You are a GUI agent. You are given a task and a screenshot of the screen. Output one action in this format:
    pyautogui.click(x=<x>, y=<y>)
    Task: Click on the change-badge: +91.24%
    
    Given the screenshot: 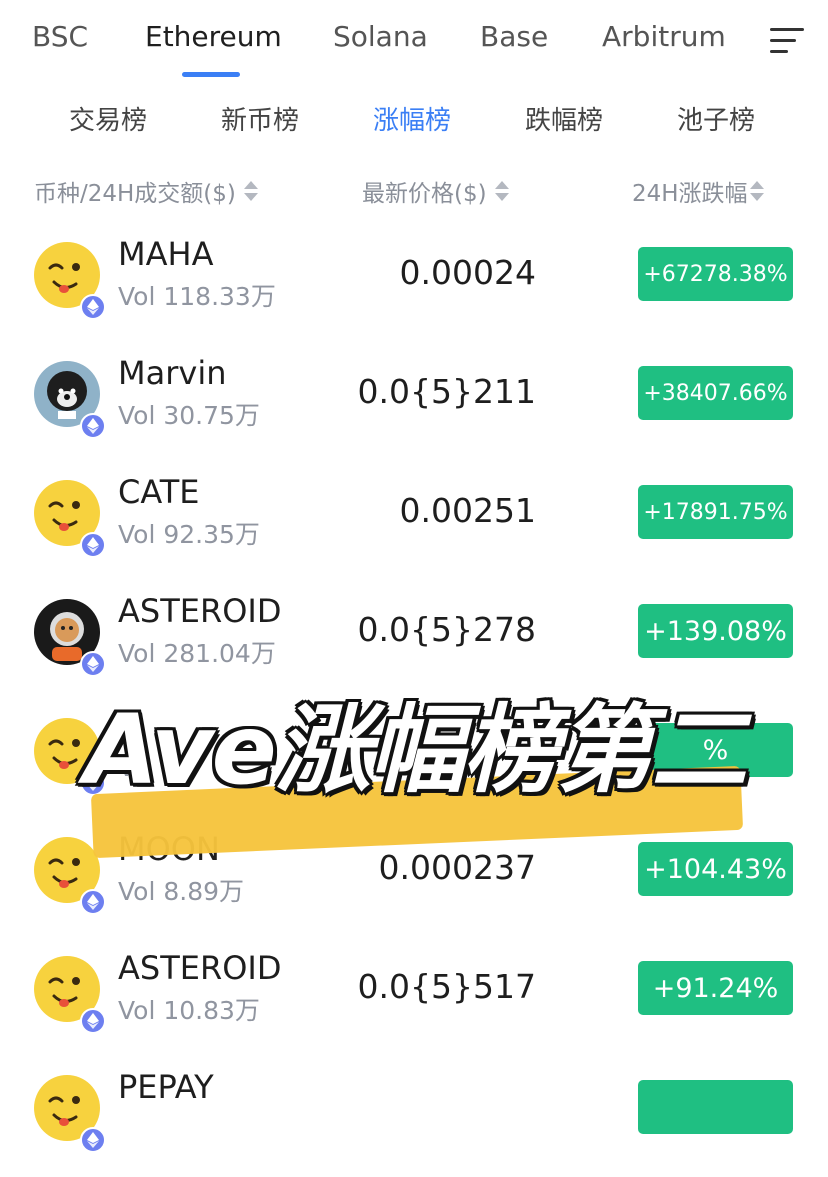 What is the action you would take?
    pyautogui.click(x=715, y=988)
    